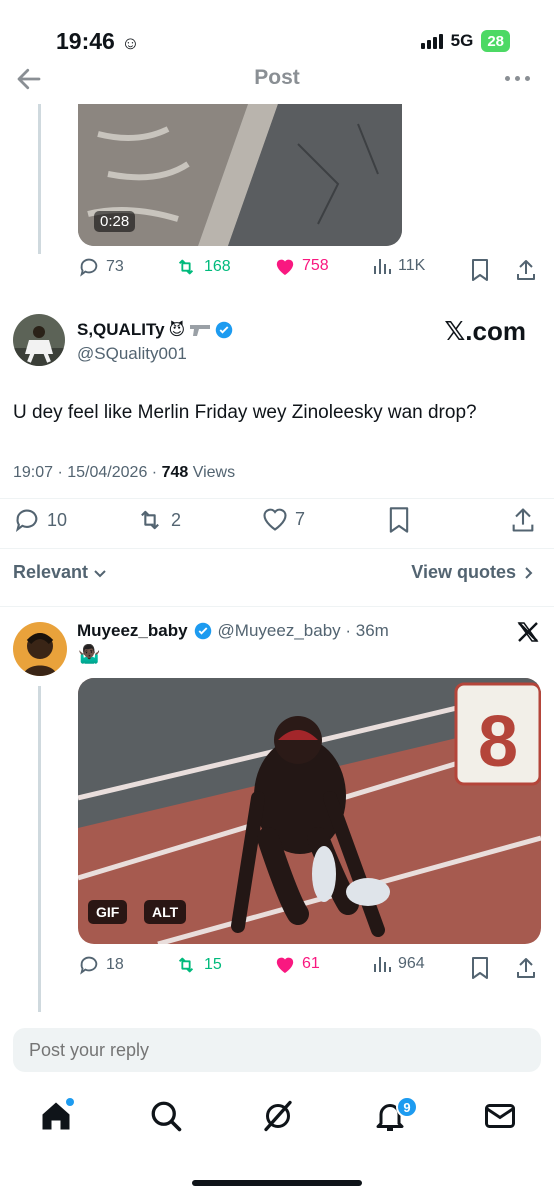 The height and width of the screenshot is (1200, 554). What do you see at coordinates (213, 964) in the screenshot?
I see `retweet-count: 15` at bounding box center [213, 964].